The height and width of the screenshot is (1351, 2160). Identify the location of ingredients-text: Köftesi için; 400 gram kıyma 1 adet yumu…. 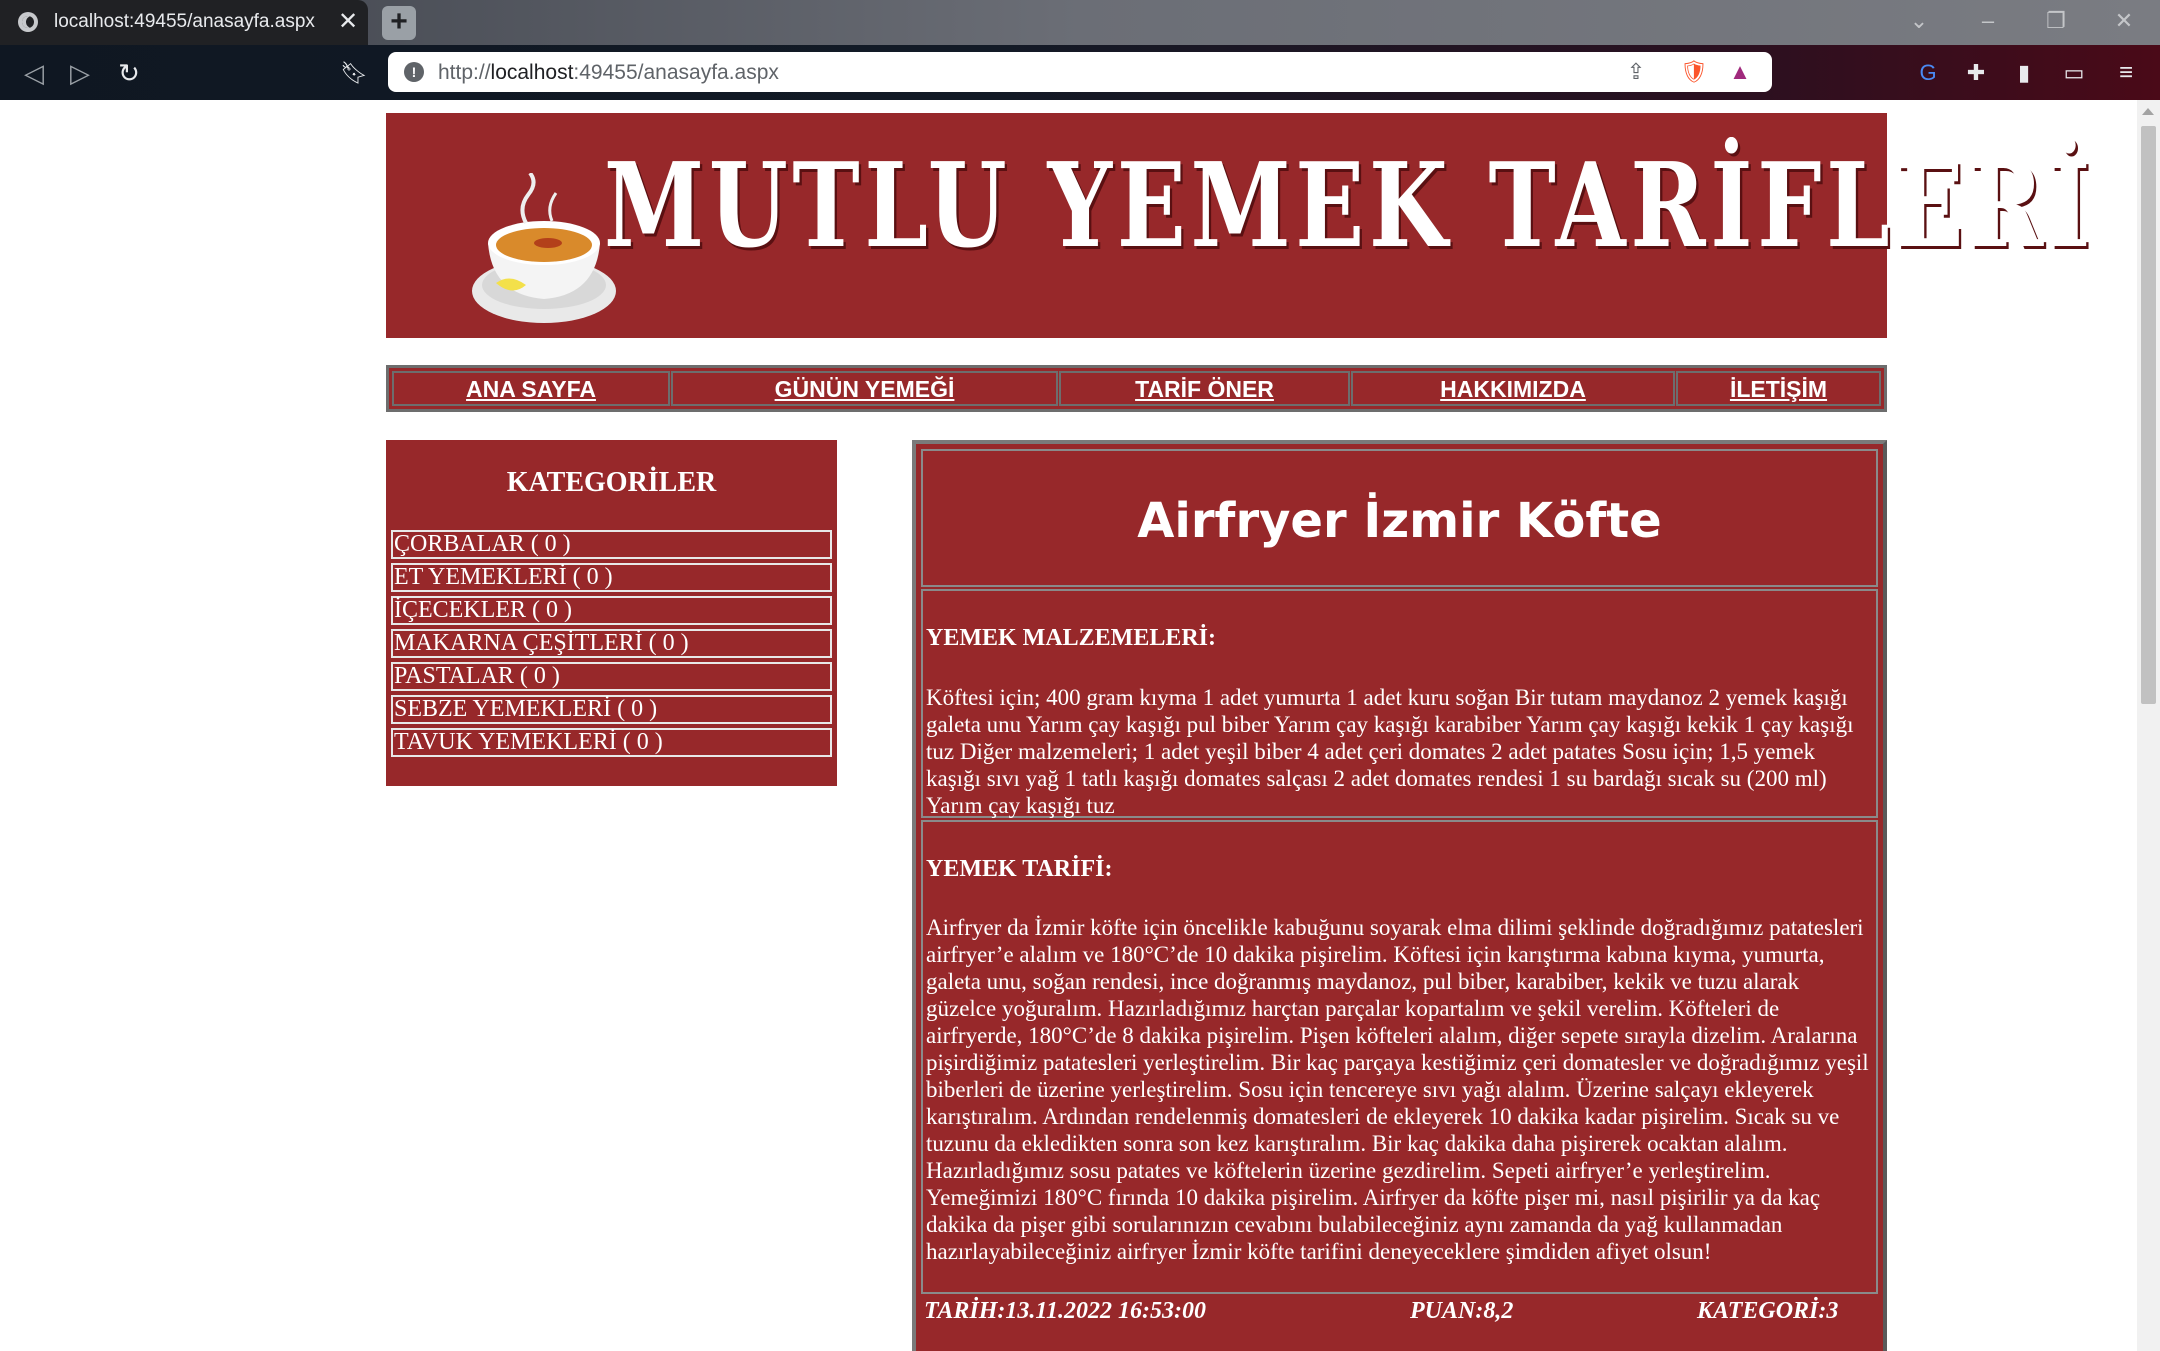
(1390, 751).